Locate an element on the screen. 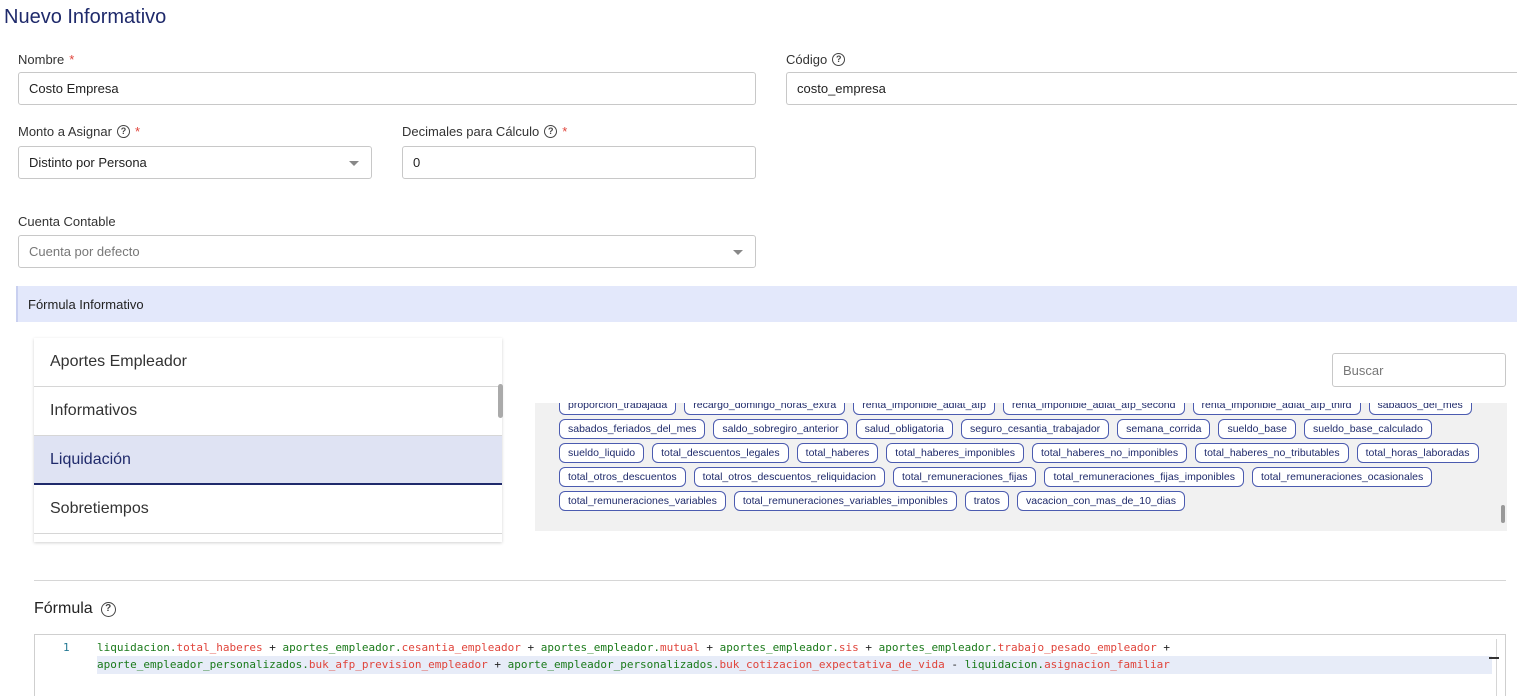 The height and width of the screenshot is (696, 1517). monto-value: Distinto por Persona is located at coordinates (88, 162).